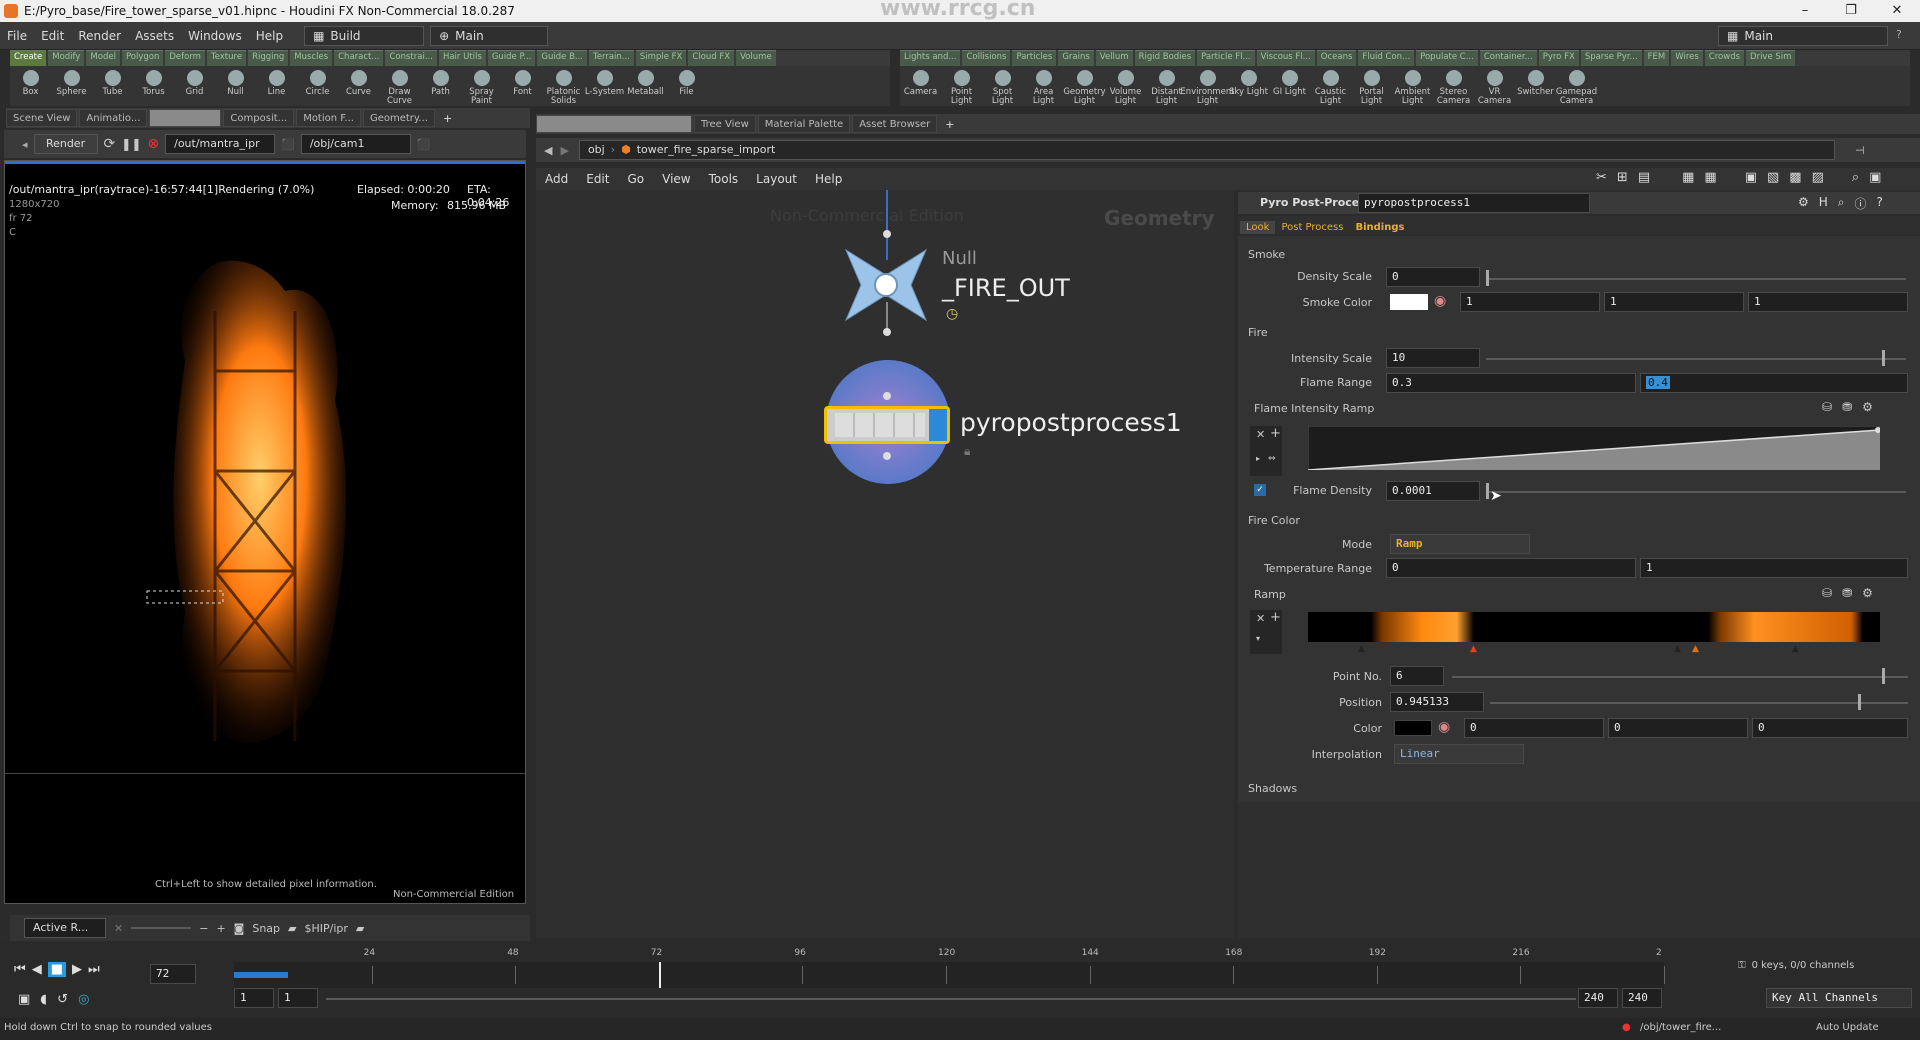 This screenshot has width=1920, height=1040. What do you see at coordinates (173, 974) in the screenshot?
I see `current-frame-field: 72` at bounding box center [173, 974].